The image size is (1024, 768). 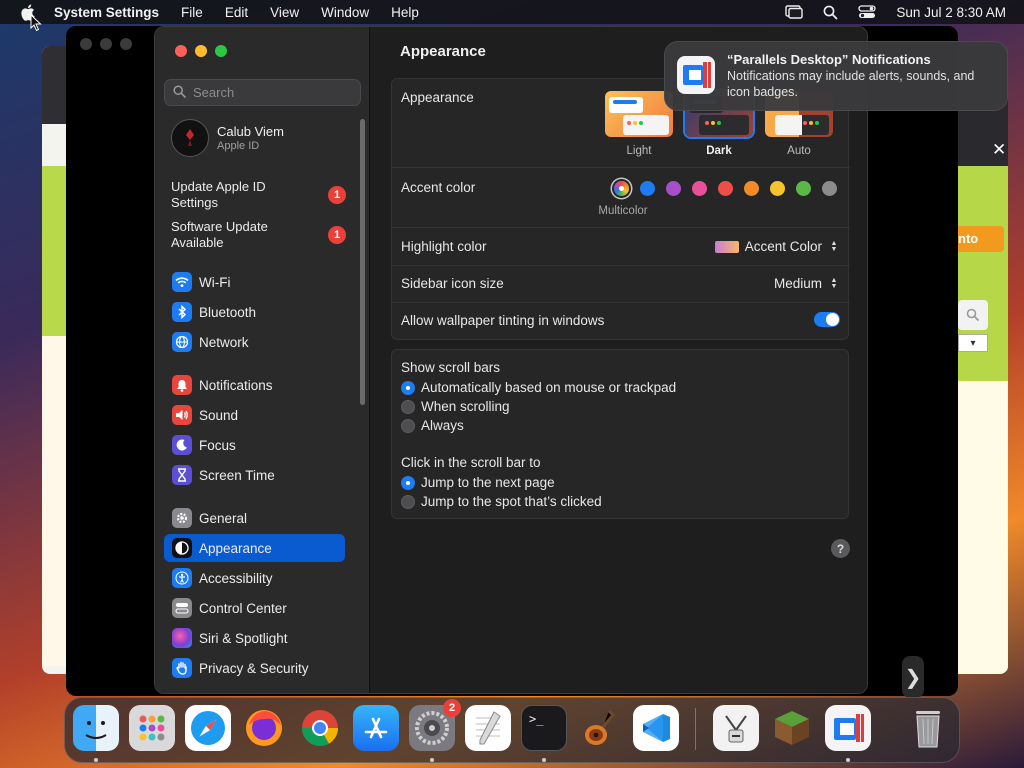 I want to click on system-settings-icon: 2, so click(x=435, y=725).